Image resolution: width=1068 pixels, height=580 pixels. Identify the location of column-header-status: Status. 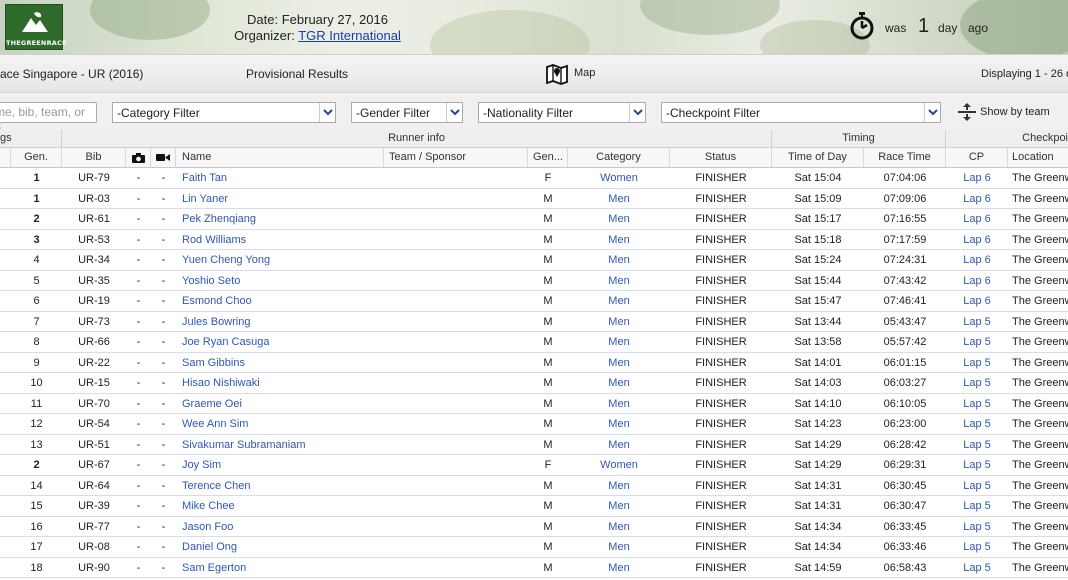
(721, 158).